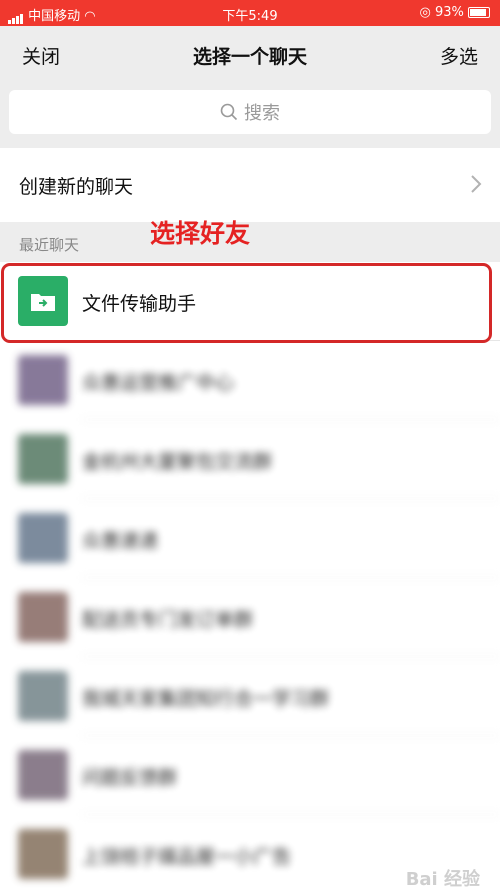 The image size is (500, 895). Describe the element at coordinates (250, 380) in the screenshot. I see `chat-row: 众惠运营推广中心` at that location.